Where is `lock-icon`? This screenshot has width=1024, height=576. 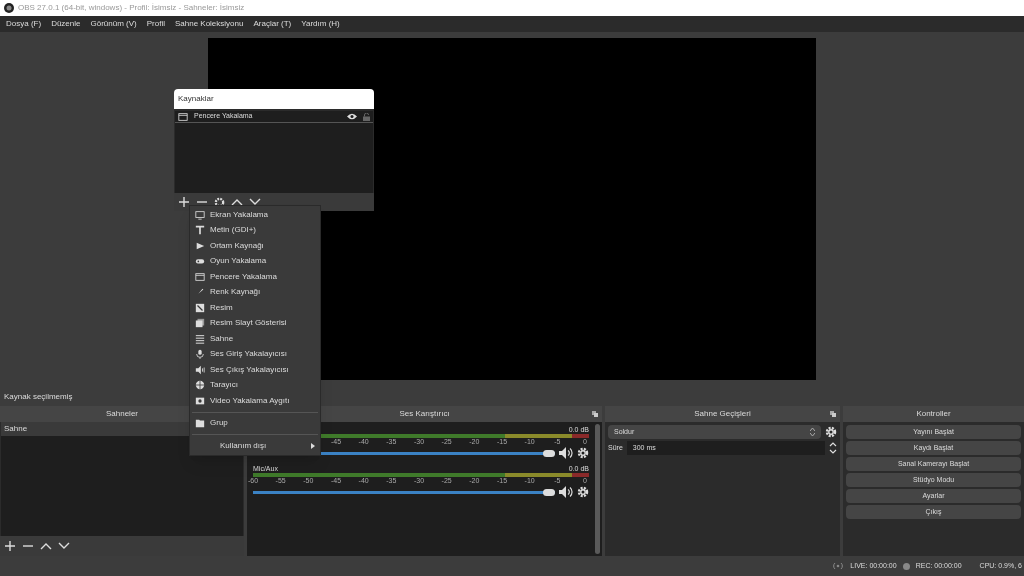
lock-icon is located at coordinates (366, 116).